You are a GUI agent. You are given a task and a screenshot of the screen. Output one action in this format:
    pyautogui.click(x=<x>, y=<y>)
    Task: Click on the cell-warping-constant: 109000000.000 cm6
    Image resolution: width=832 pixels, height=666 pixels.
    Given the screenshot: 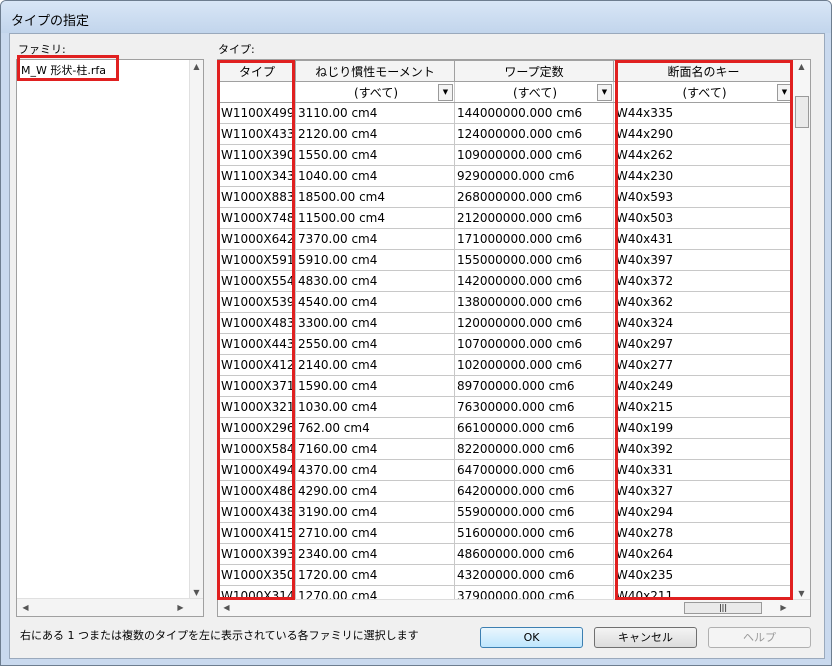 What is the action you would take?
    pyautogui.click(x=534, y=155)
    